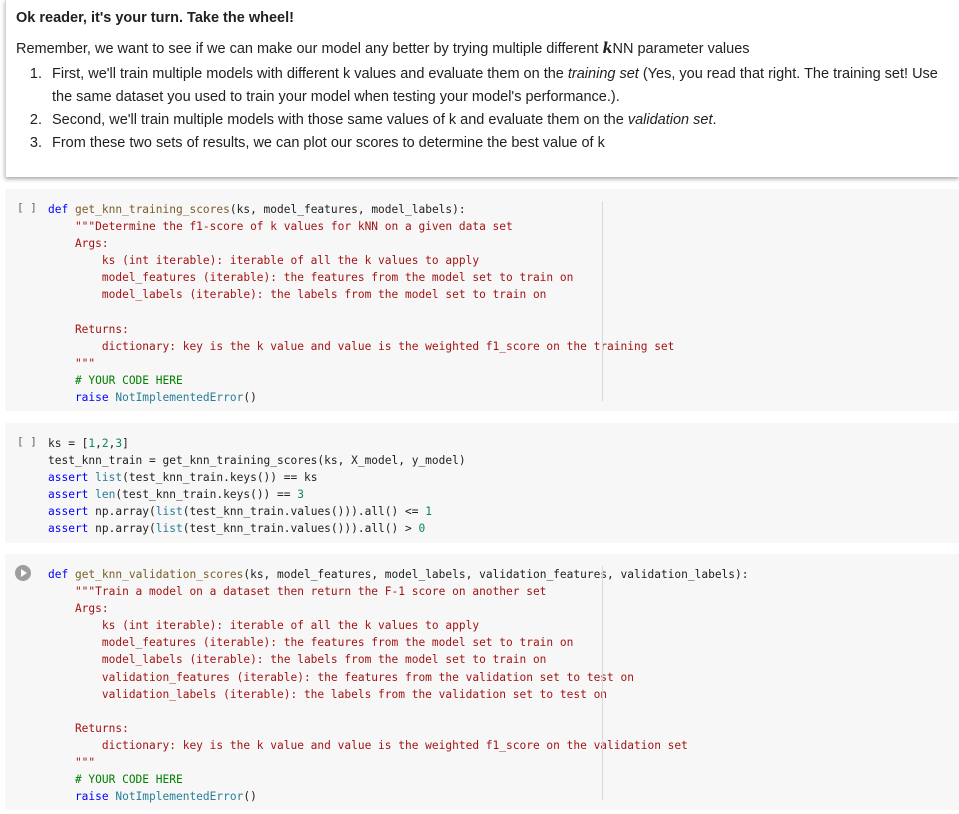 The image size is (959, 814). I want to click on code-token: (test_knn_train.values())).all() <=, so click(304, 512).